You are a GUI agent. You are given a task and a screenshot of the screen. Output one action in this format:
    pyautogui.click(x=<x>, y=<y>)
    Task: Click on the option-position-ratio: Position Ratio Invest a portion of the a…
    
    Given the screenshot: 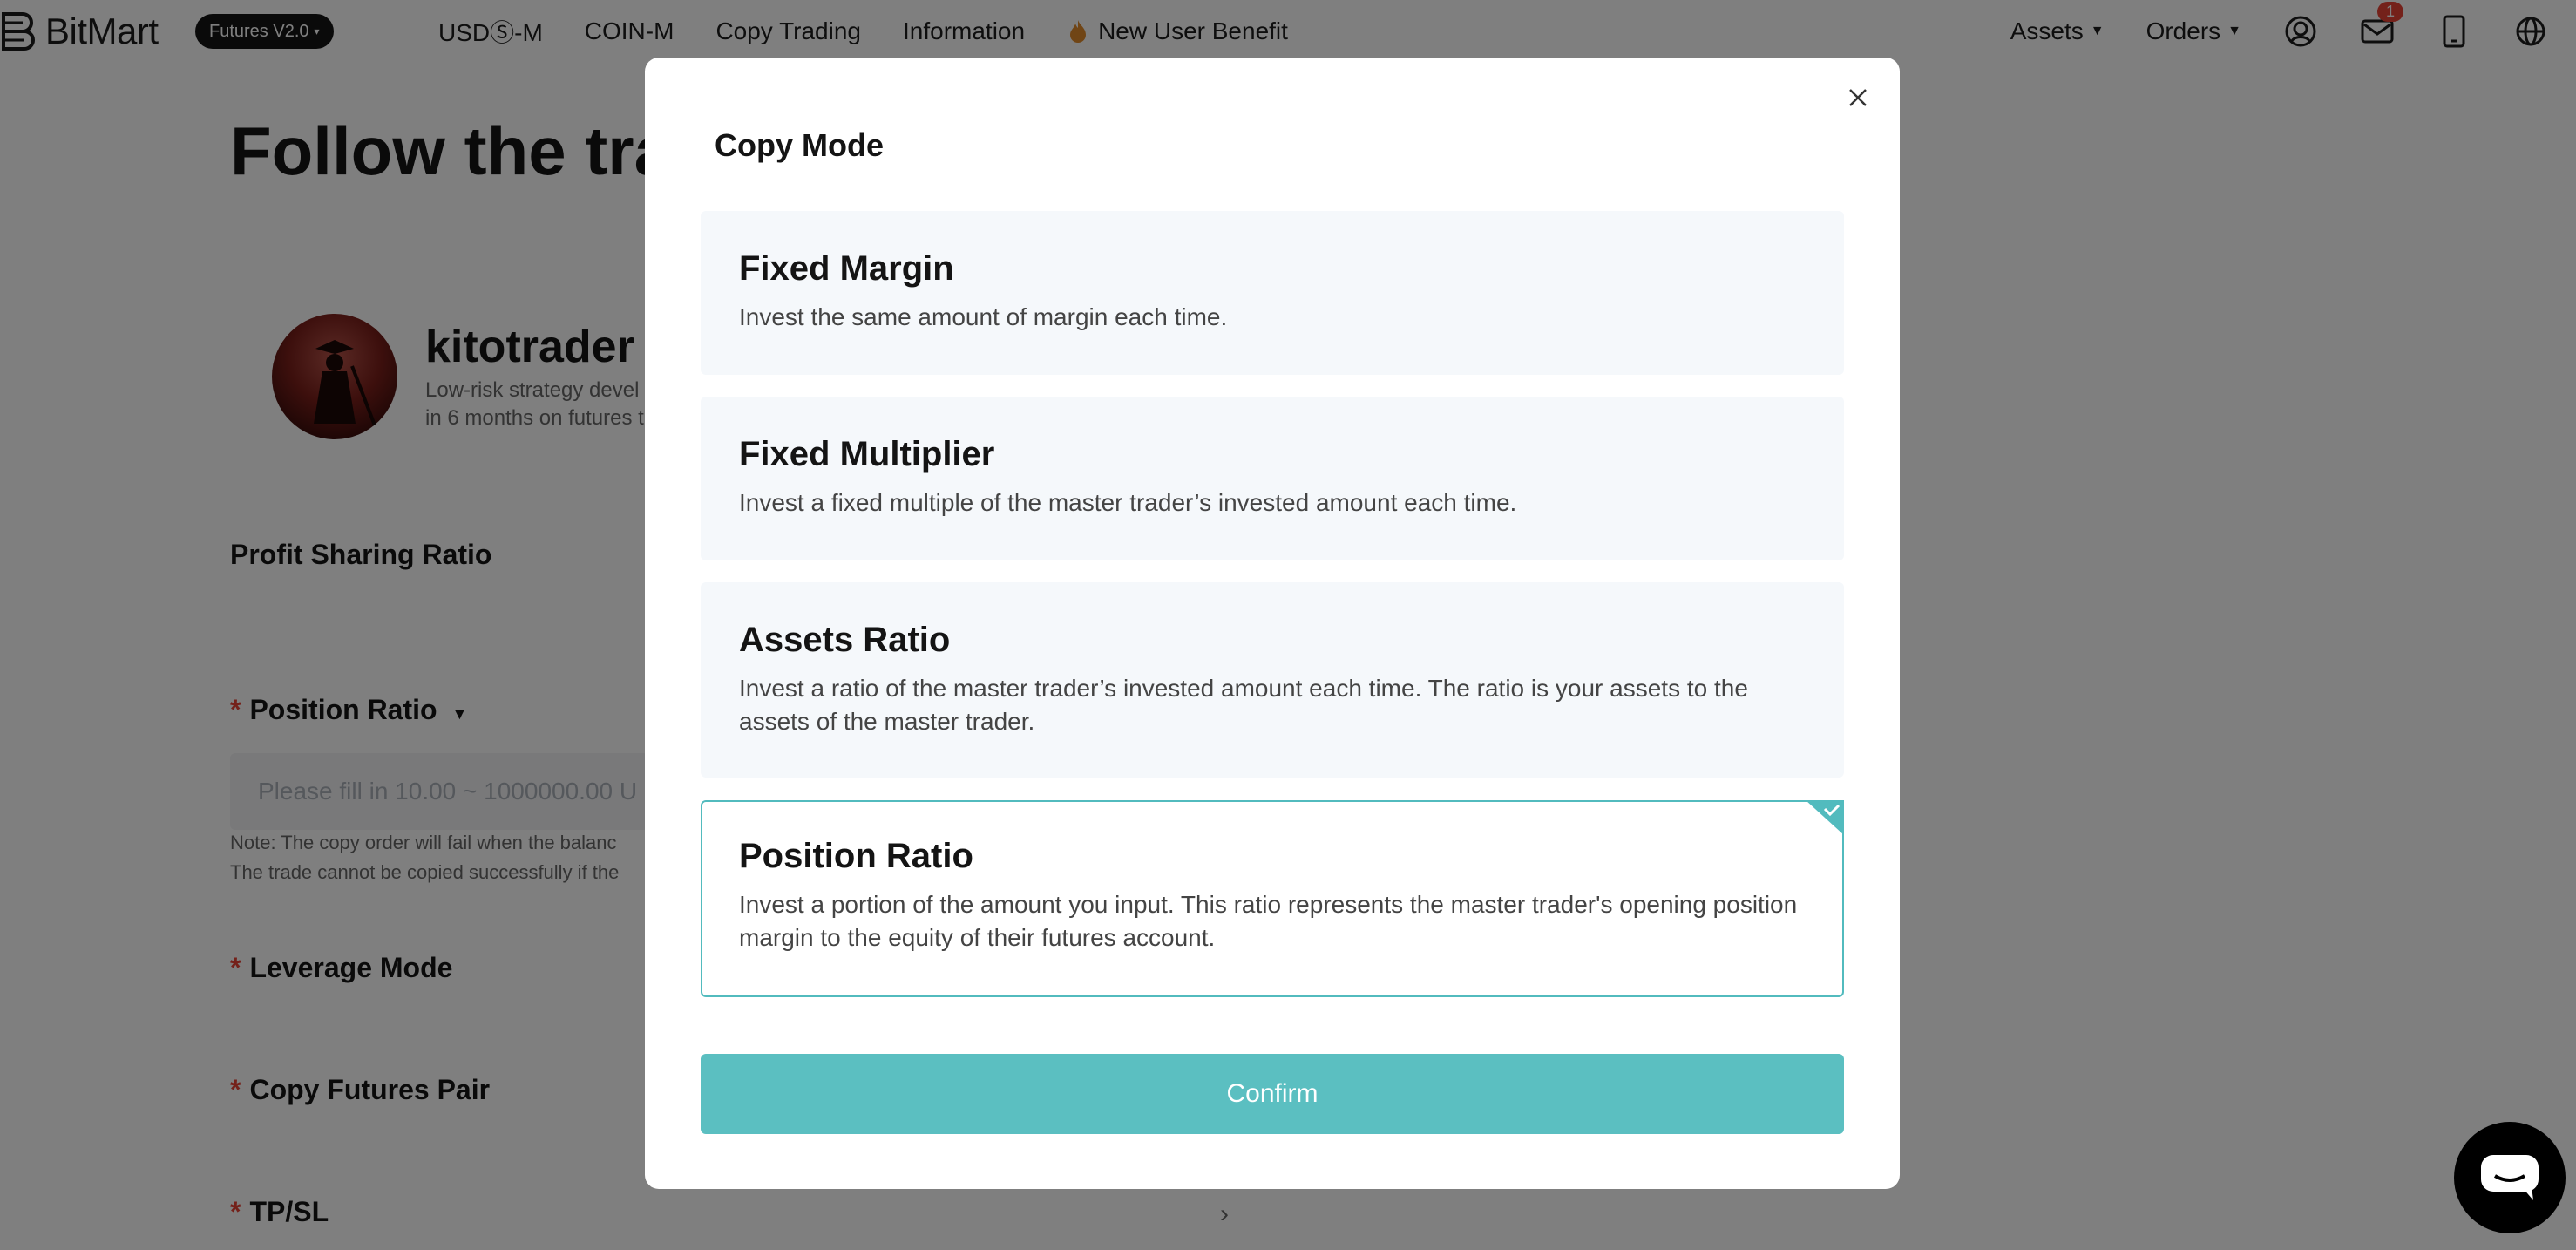 What is the action you would take?
    pyautogui.click(x=1273, y=898)
    